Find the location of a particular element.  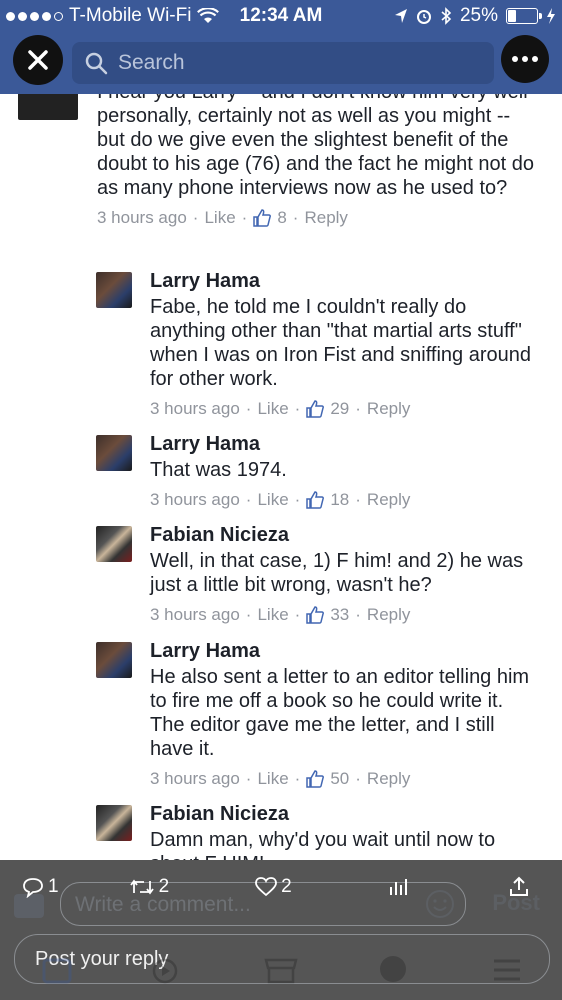

analytics-icon is located at coordinates (398, 887).